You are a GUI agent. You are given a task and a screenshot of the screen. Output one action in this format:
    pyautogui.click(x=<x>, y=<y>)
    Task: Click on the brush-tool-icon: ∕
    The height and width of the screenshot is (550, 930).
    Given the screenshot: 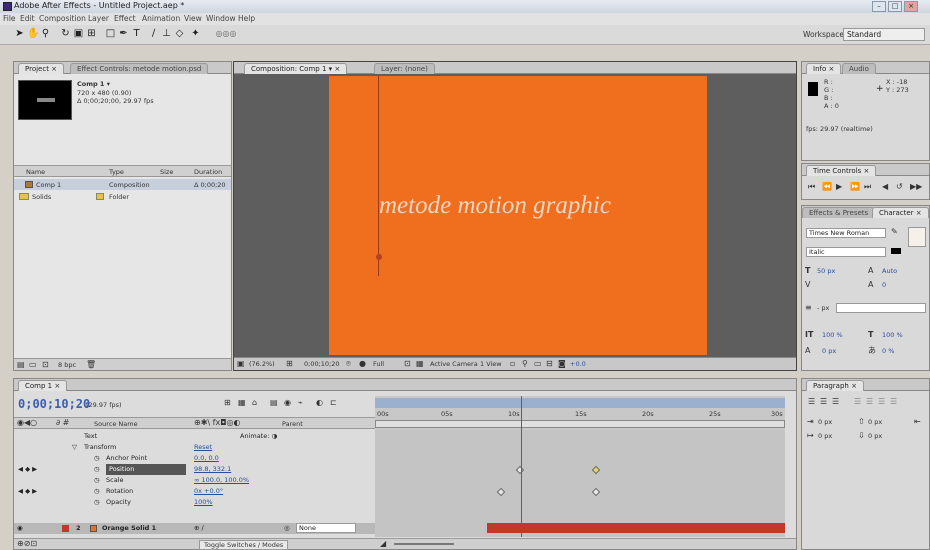 What is the action you would take?
    pyautogui.click(x=153, y=34)
    